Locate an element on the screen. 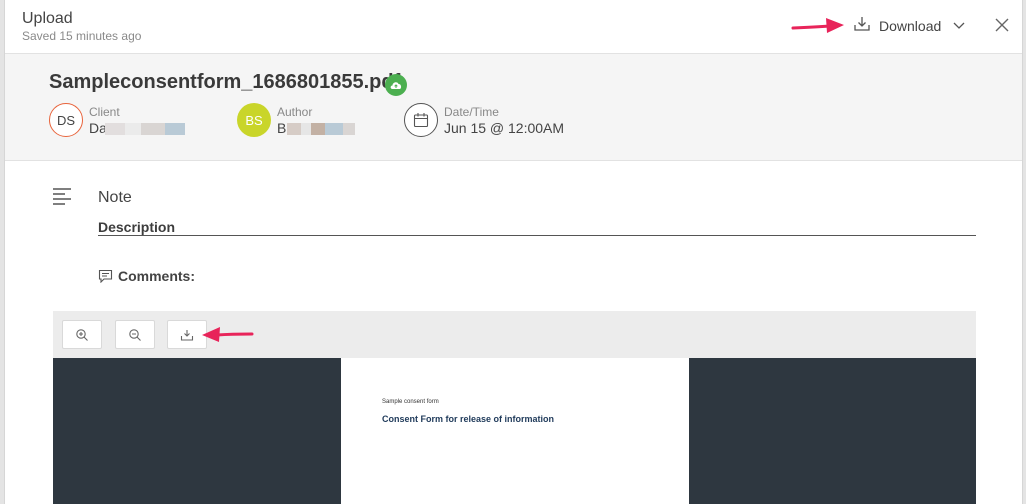 This screenshot has height=504, width=1026. description-field: Description is located at coordinates (537, 227).